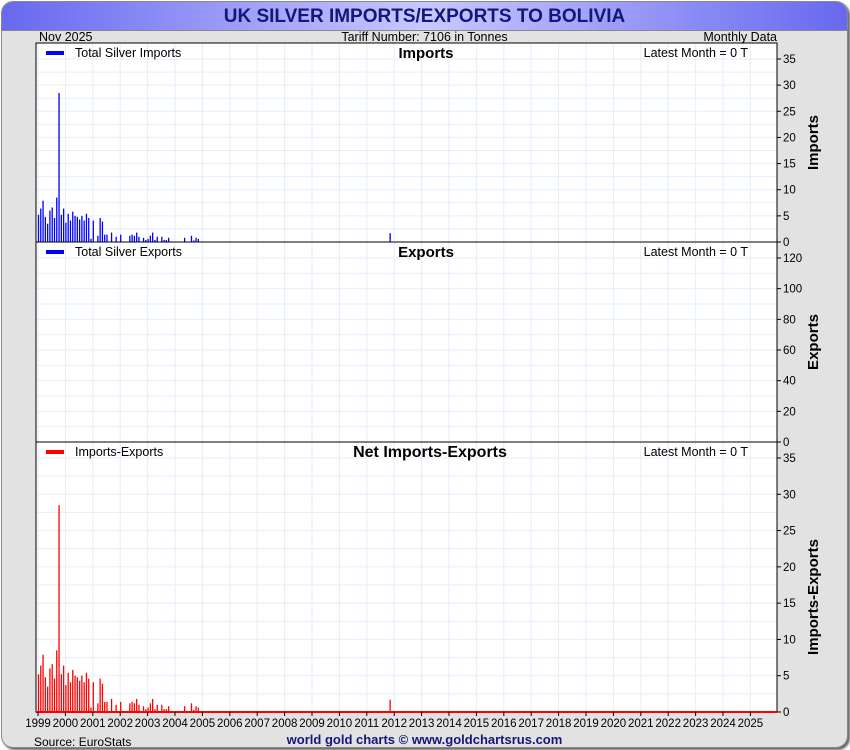  I want to click on x-tick-label: 2006, so click(230, 724).